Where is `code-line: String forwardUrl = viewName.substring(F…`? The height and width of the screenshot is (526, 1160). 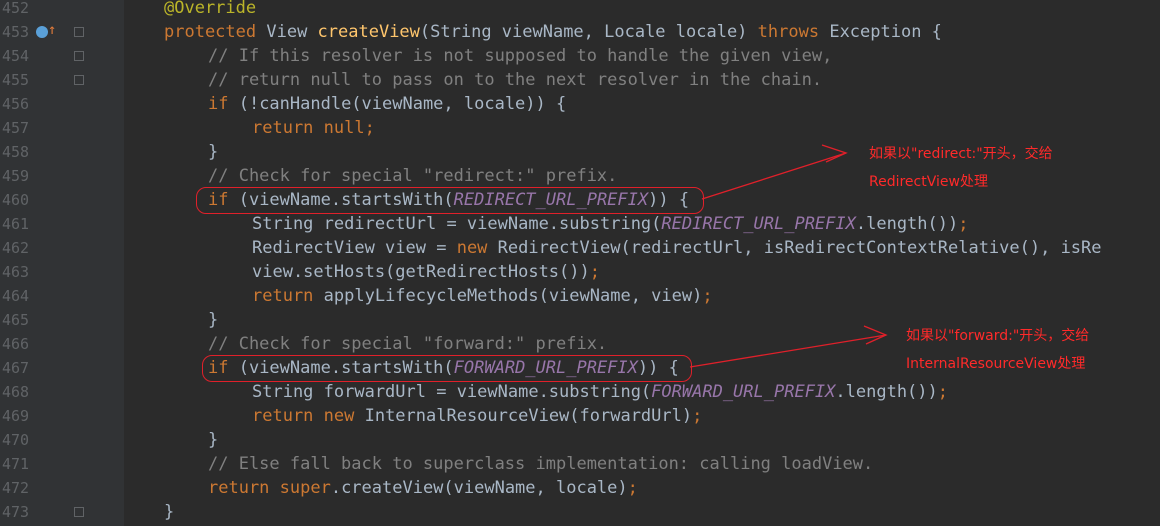 code-line: String forwardUrl = viewName.substring(F… is located at coordinates (600, 392).